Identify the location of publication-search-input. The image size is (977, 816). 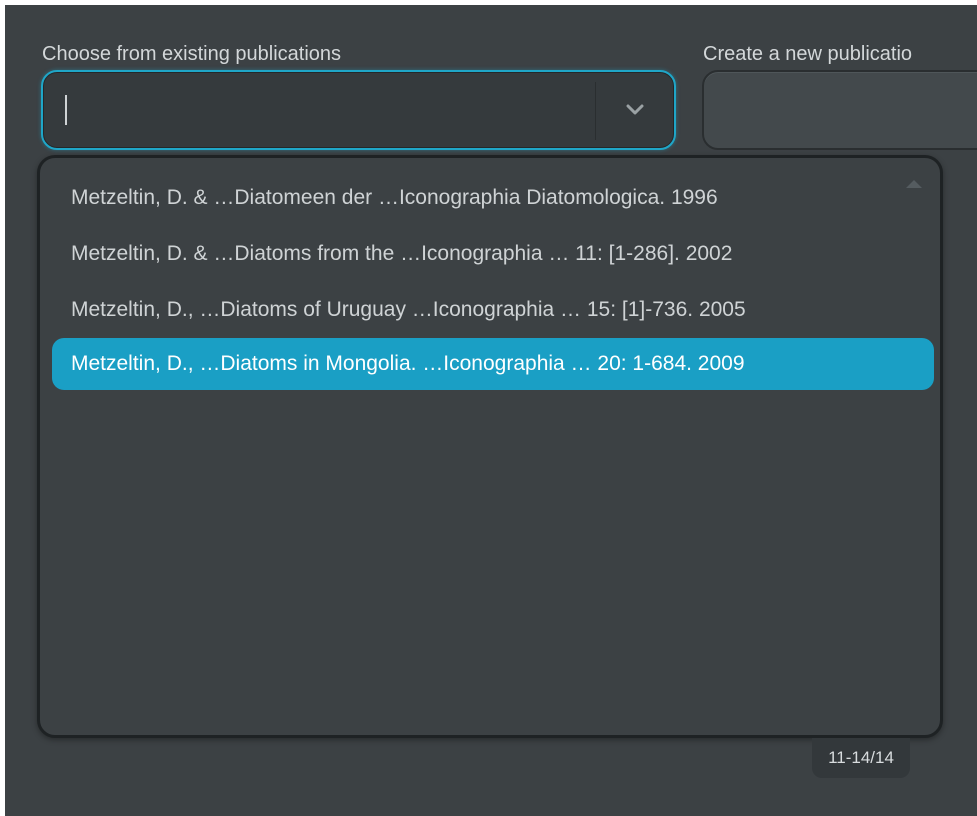
(325, 110).